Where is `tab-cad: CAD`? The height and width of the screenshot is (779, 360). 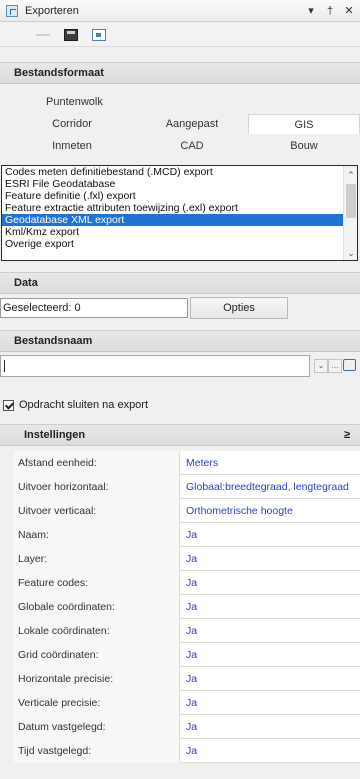
tab-cad: CAD is located at coordinates (192, 146).